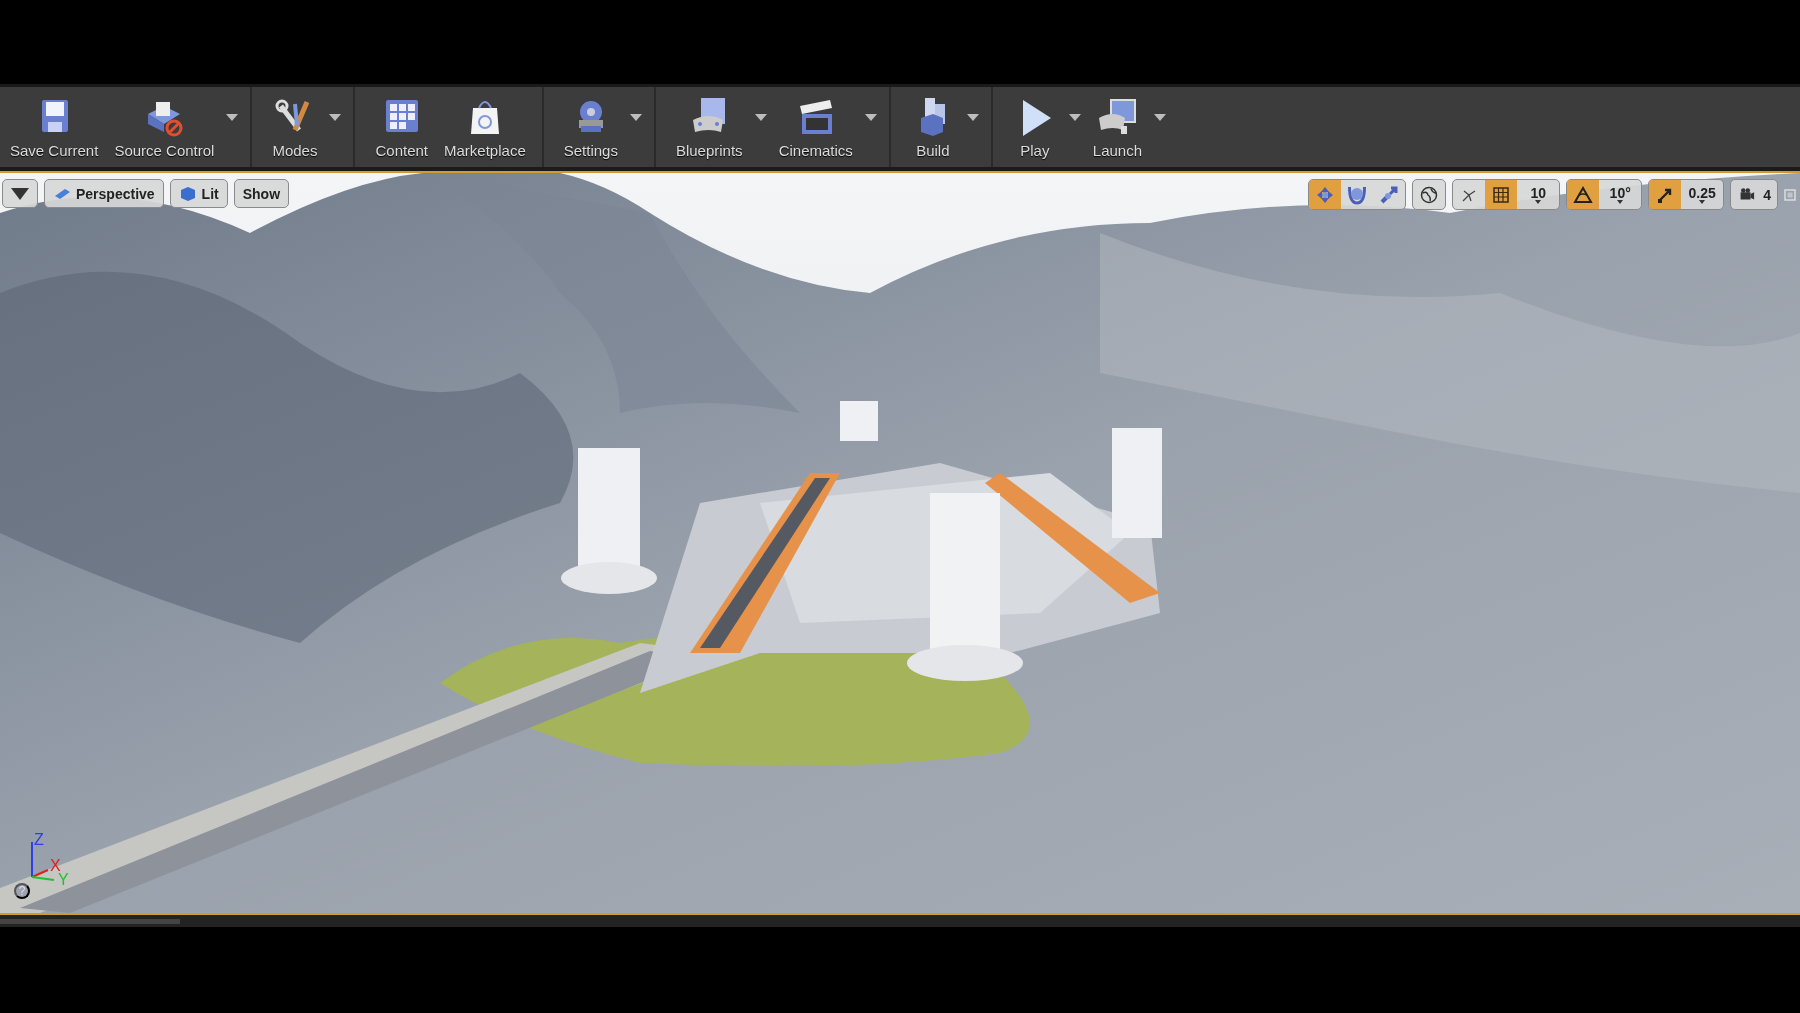 The width and height of the screenshot is (1800, 1013). Describe the element at coordinates (1429, 194) in the screenshot. I see `globe-icon` at that location.